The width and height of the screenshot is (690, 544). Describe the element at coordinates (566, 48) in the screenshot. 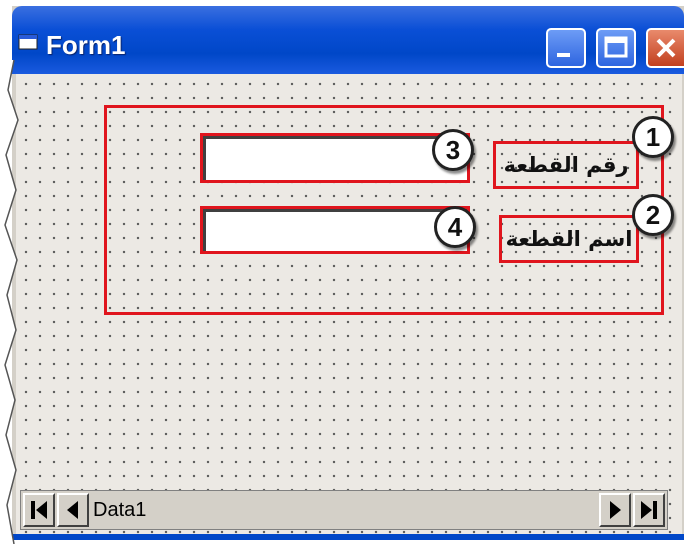

I see `minimize-button` at that location.